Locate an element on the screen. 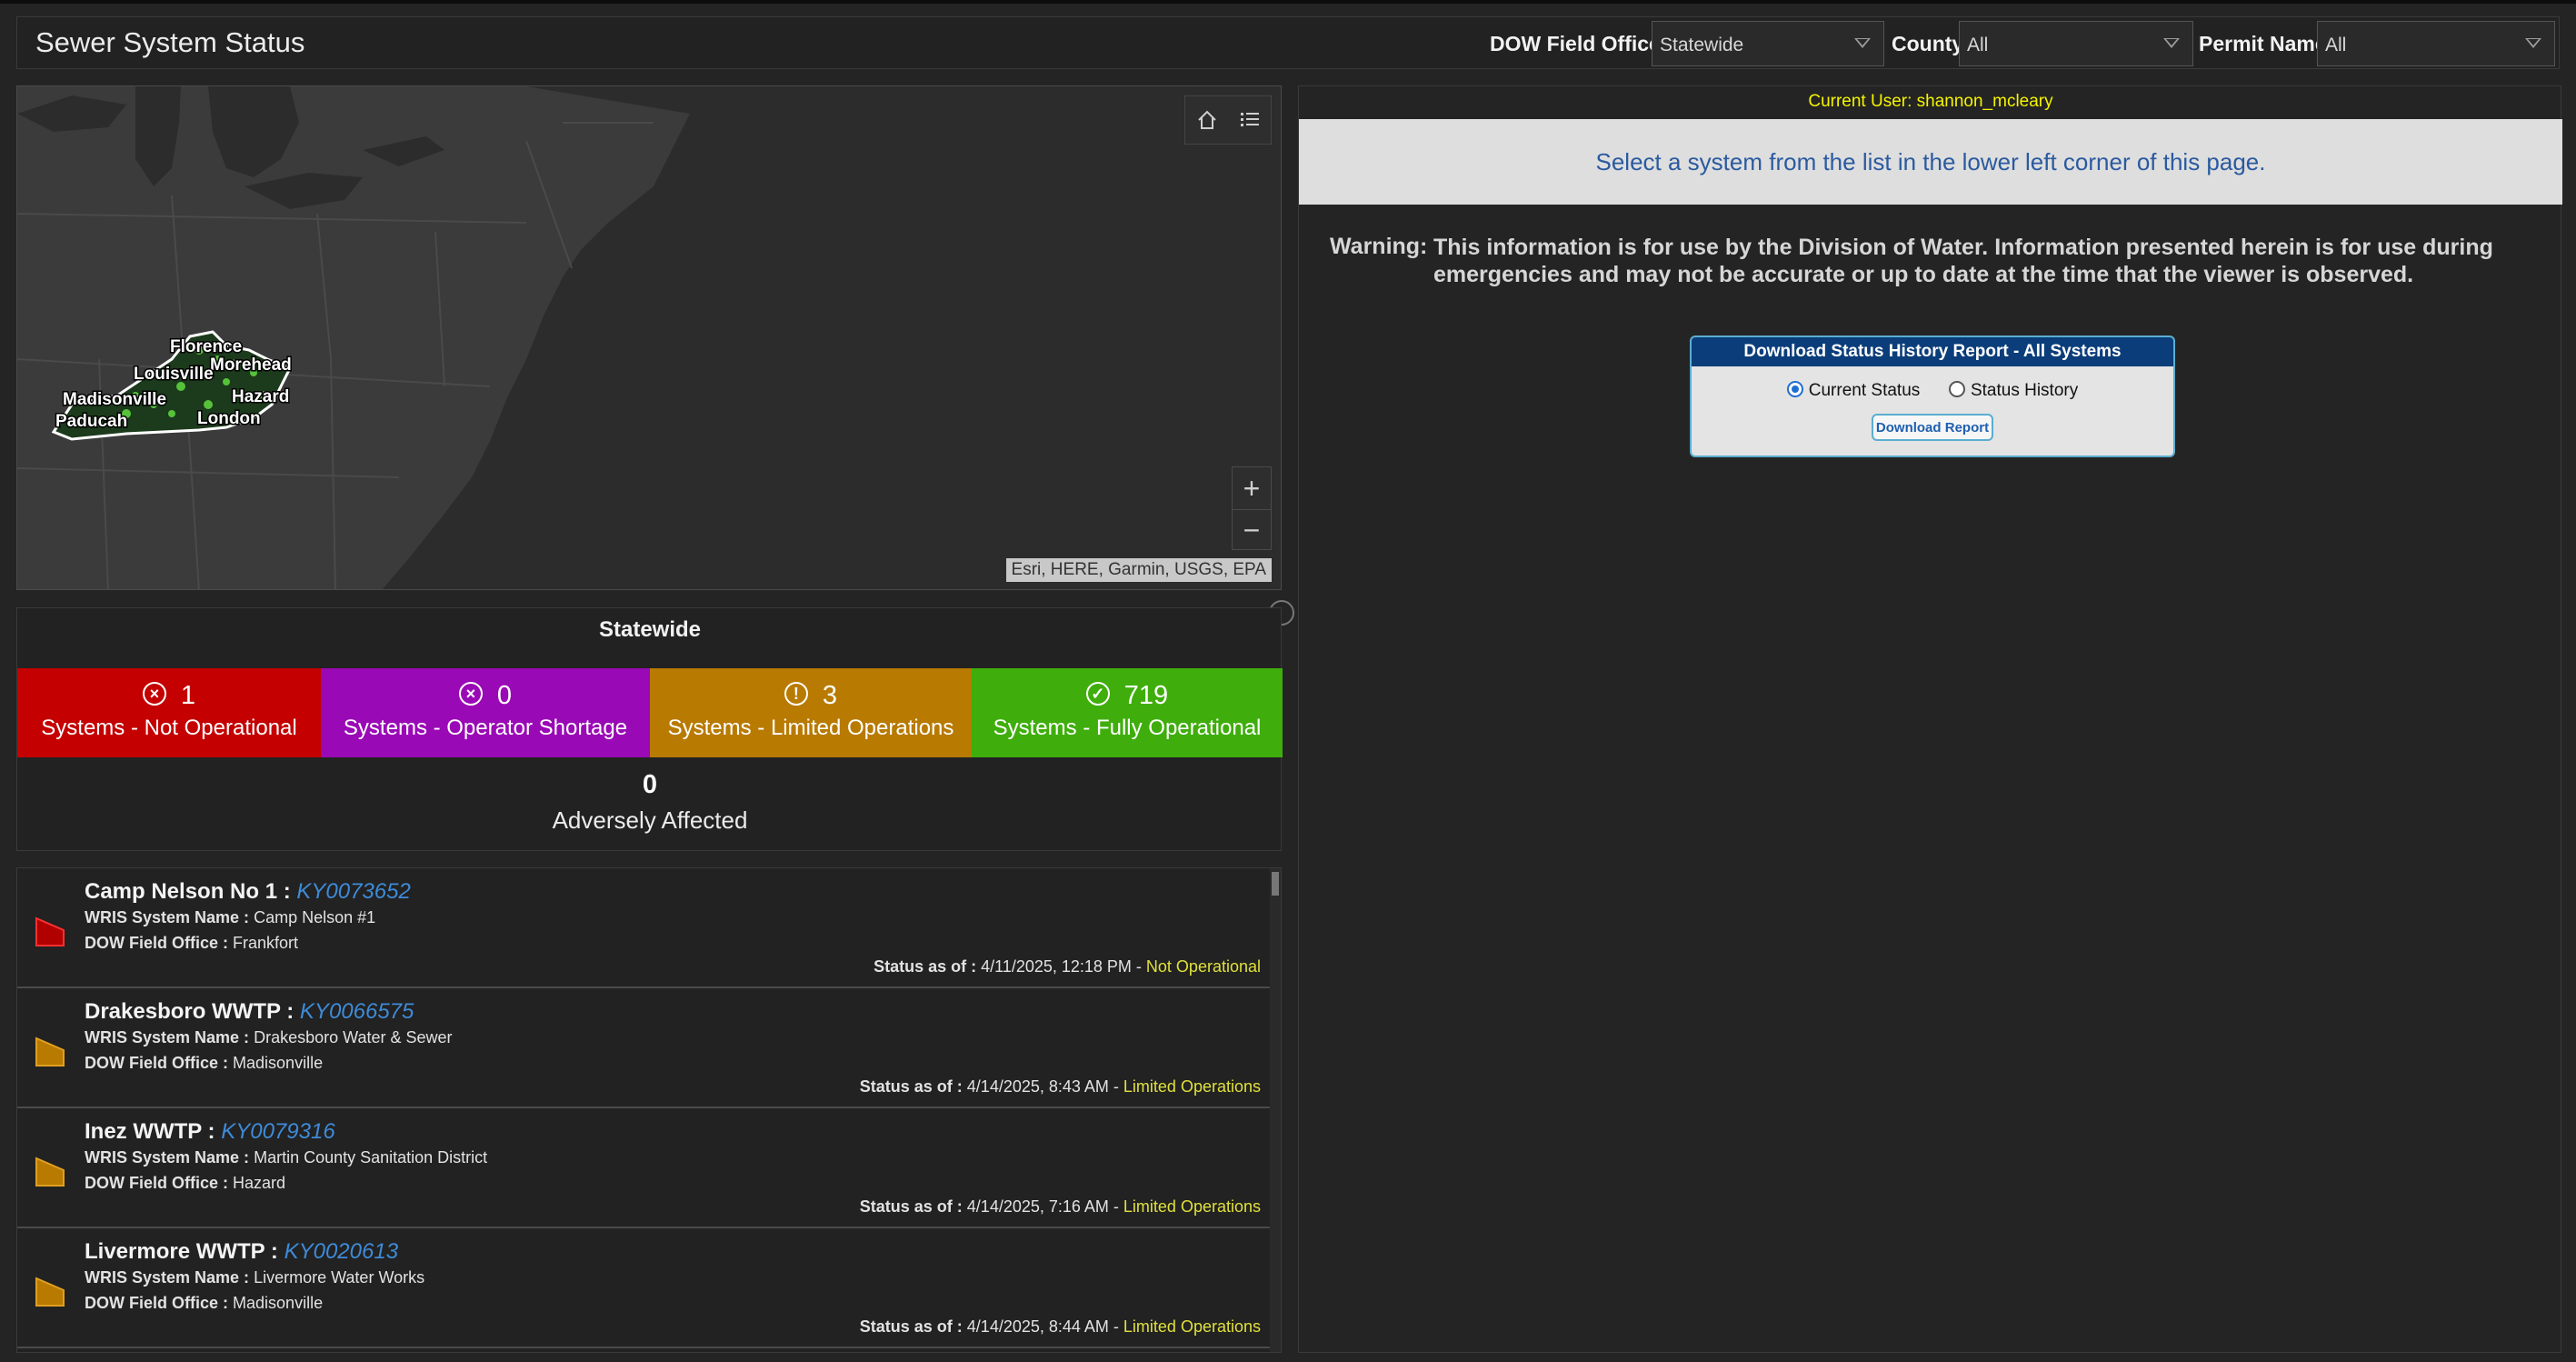 The height and width of the screenshot is (1362, 2576). wris-line: WRIS System Name : Livermore Water Works is located at coordinates (255, 1278).